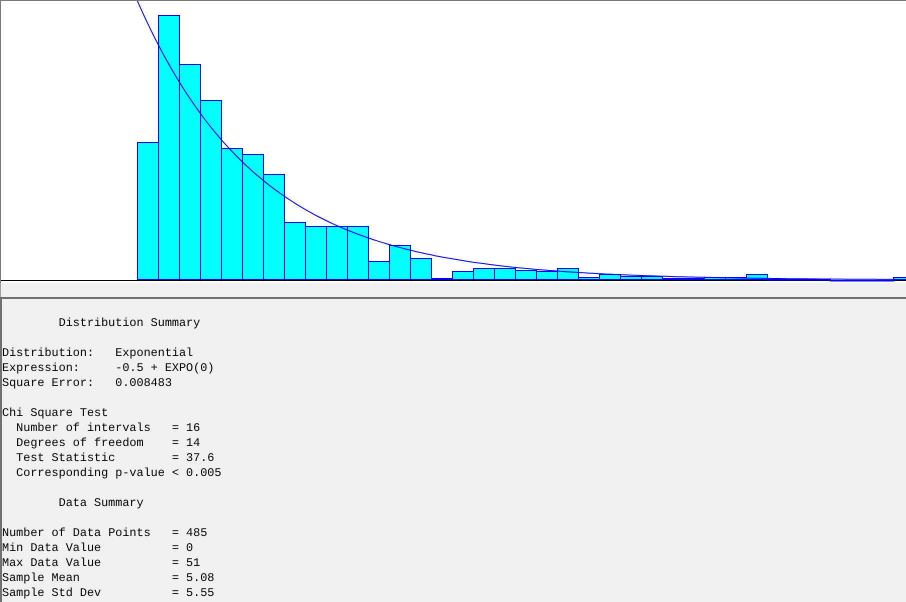  What do you see at coordinates (453, 290) in the screenshot?
I see `splitter-bar` at bounding box center [453, 290].